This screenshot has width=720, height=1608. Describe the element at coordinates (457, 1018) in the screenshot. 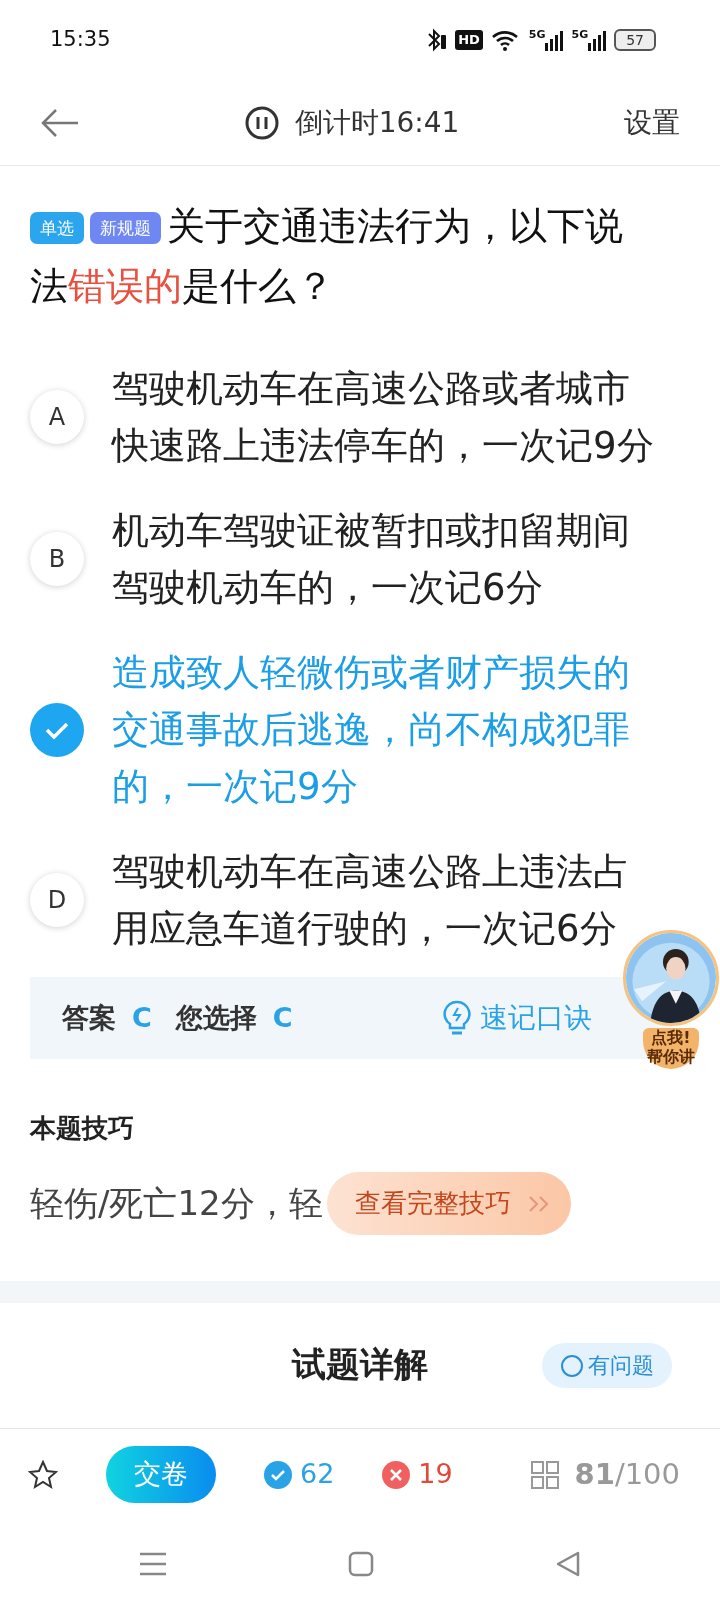

I see `lightbulb-icon` at that location.